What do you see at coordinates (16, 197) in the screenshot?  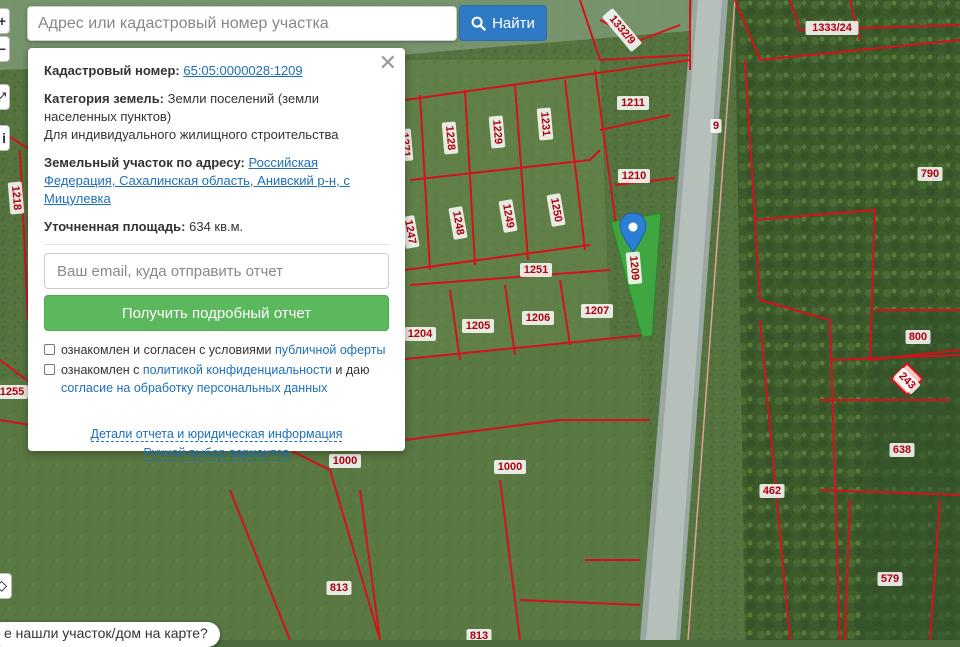 I see `parcel-number-label: 1218` at bounding box center [16, 197].